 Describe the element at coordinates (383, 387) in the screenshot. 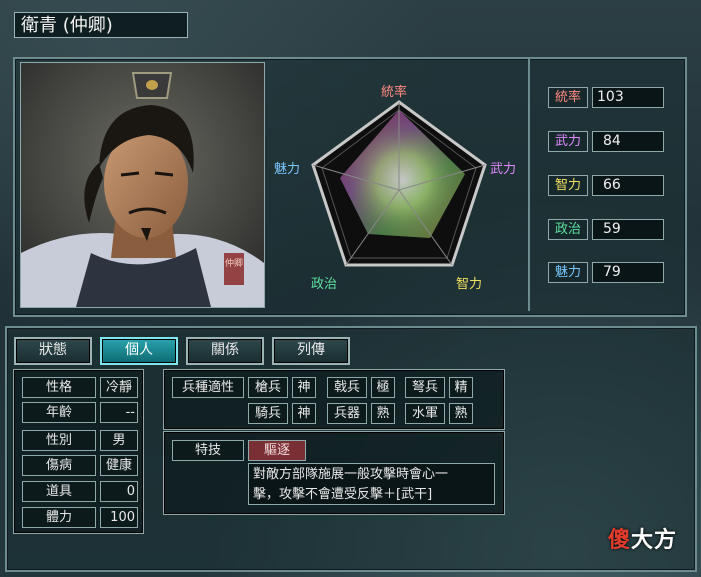

I see `aptitude-grade-halberd: 極` at that location.